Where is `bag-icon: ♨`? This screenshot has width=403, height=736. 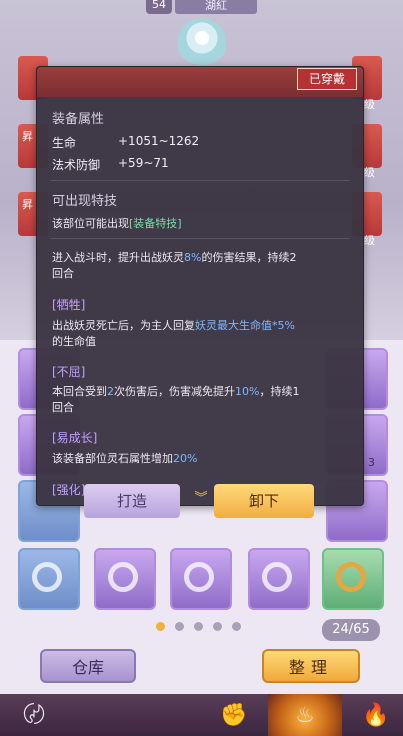 bag-icon: ♨ is located at coordinates (305, 715).